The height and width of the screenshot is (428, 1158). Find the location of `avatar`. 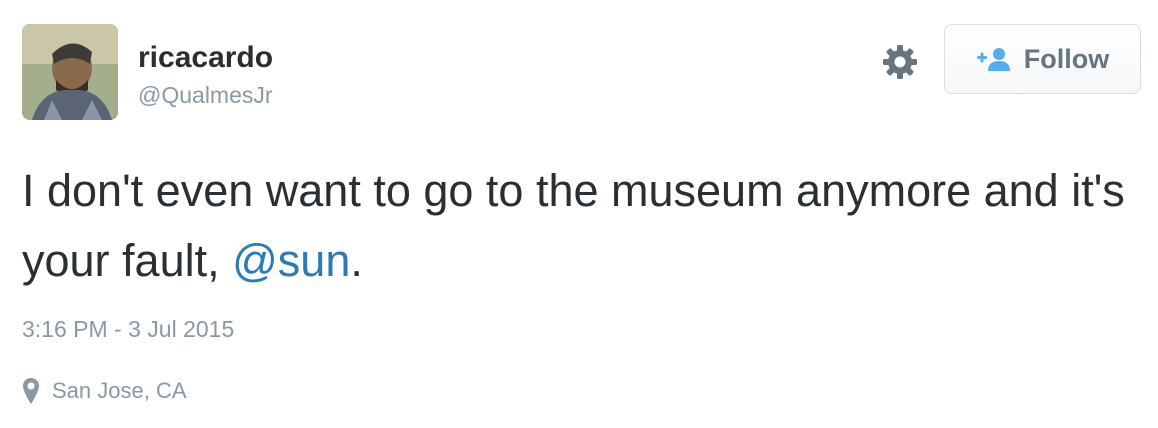

avatar is located at coordinates (70, 72).